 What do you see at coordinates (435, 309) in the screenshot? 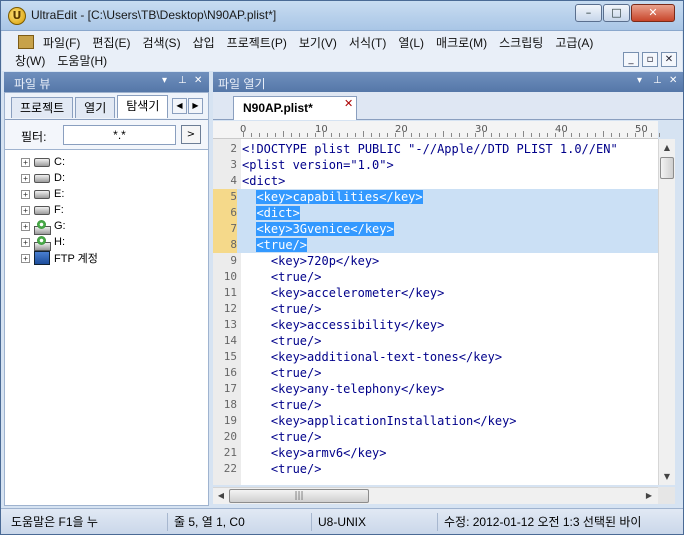
I see `code-line: 12 <true/>` at bounding box center [435, 309].